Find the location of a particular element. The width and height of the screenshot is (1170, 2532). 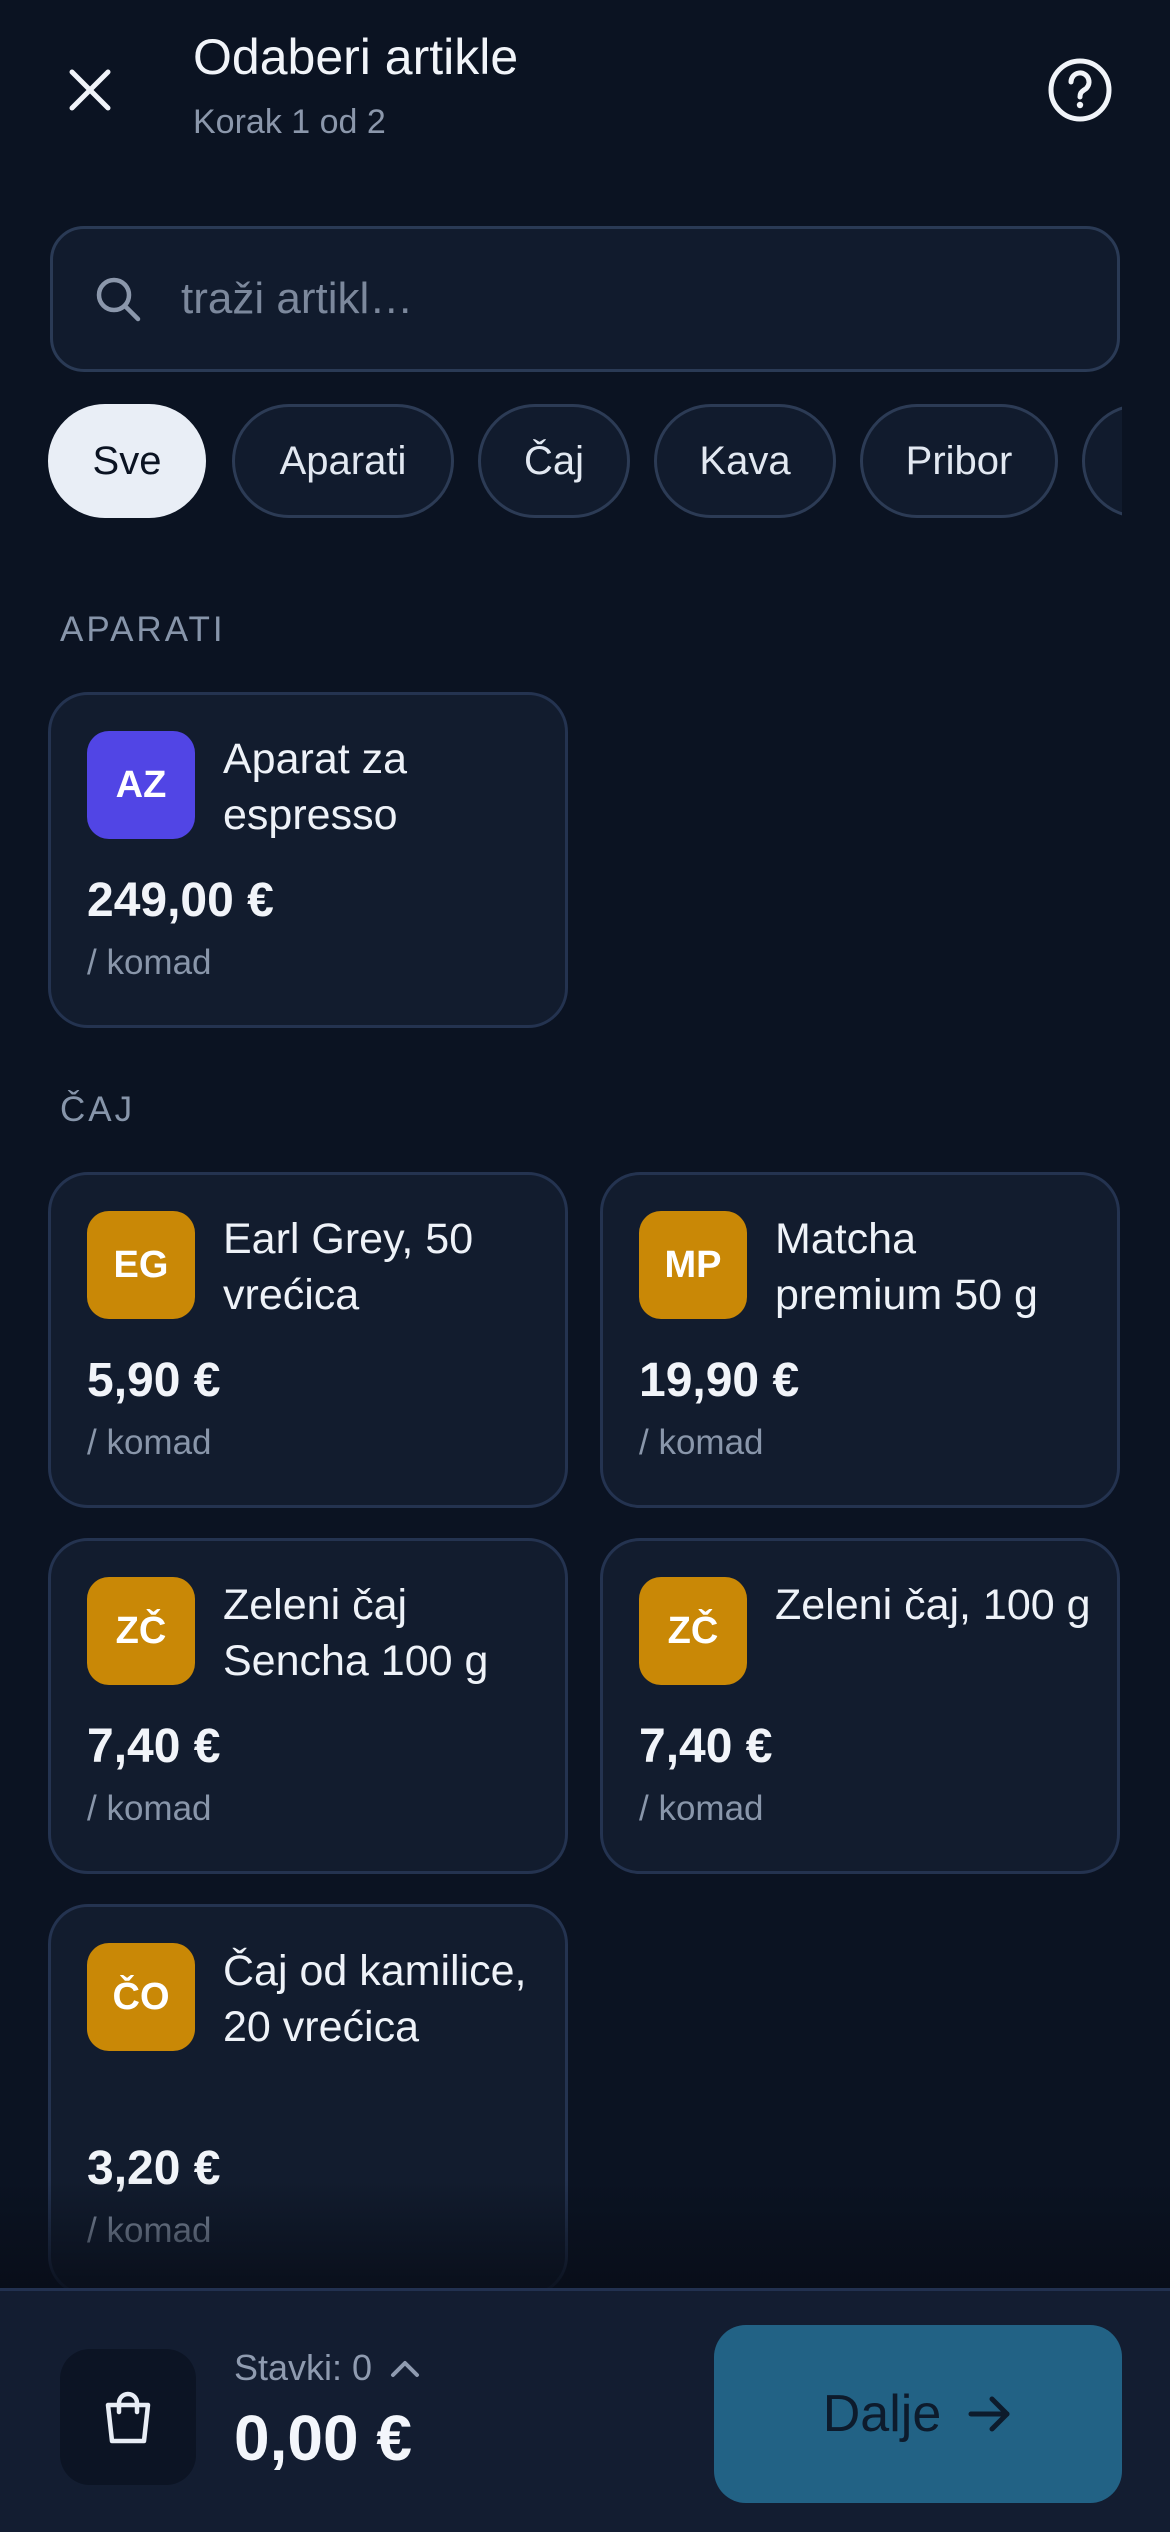

items-count-toggle: Stavki: 0 is located at coordinates (327, 2368).